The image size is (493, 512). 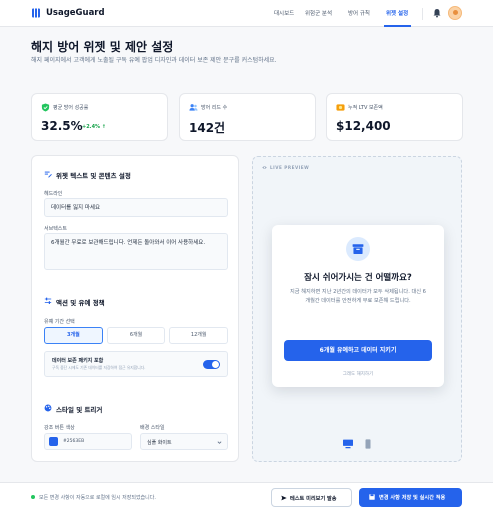 What do you see at coordinates (36, 13) in the screenshot?
I see `brand-logo-icon` at bounding box center [36, 13].